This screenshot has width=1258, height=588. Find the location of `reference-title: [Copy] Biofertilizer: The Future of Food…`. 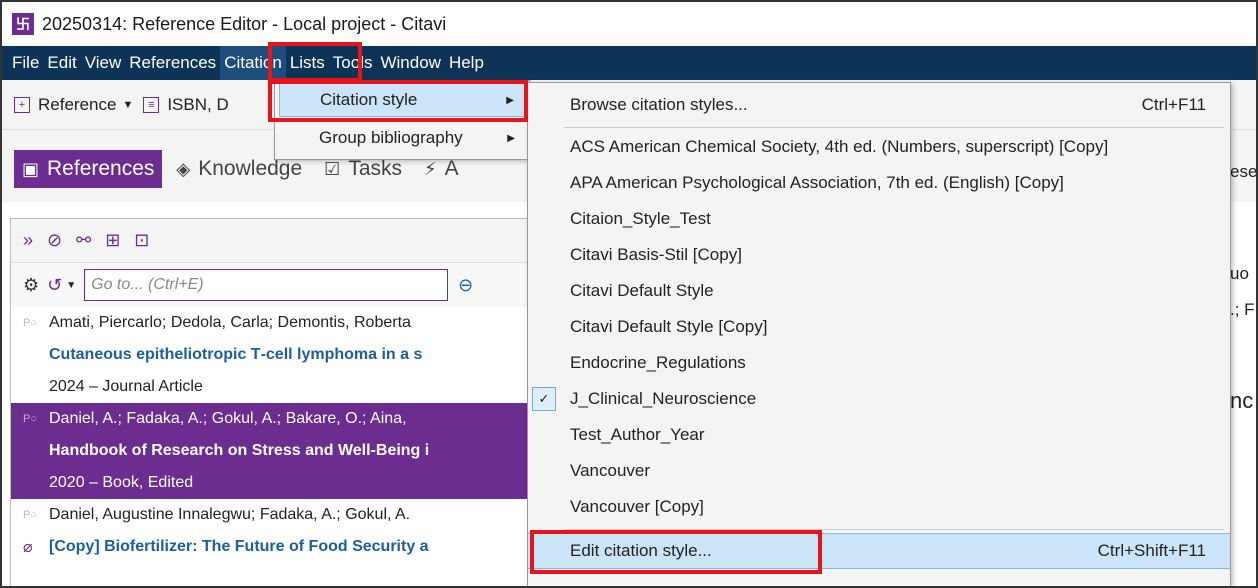

reference-title: [Copy] Biofertilizer: The Future of Food… is located at coordinates (239, 546).